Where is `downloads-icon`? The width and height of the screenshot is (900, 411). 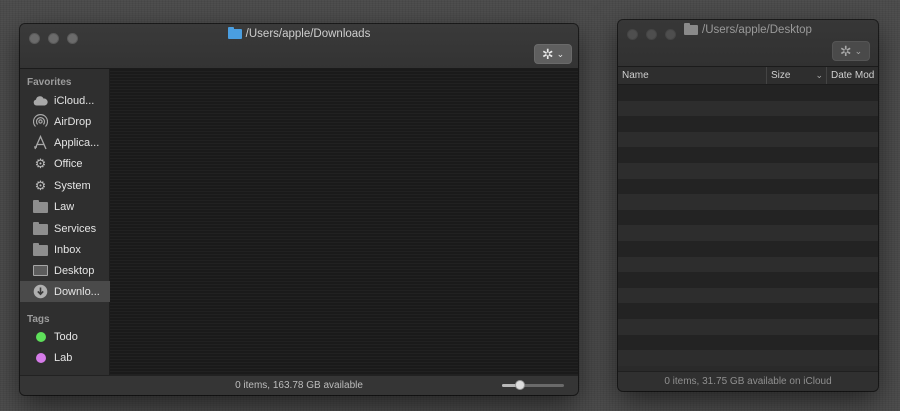
downloads-icon is located at coordinates (40, 291).